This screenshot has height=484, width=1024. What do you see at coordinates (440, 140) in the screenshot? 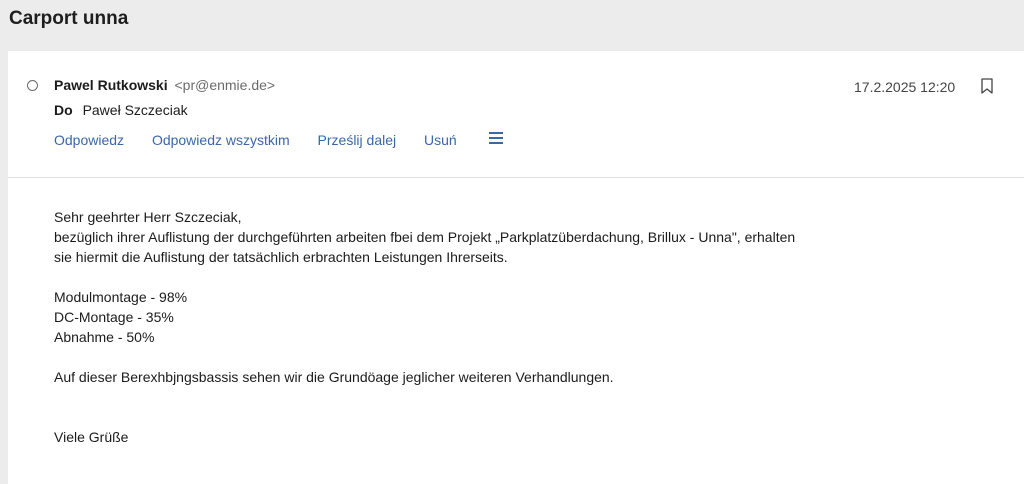
I see `delete-button: Usuń` at bounding box center [440, 140].